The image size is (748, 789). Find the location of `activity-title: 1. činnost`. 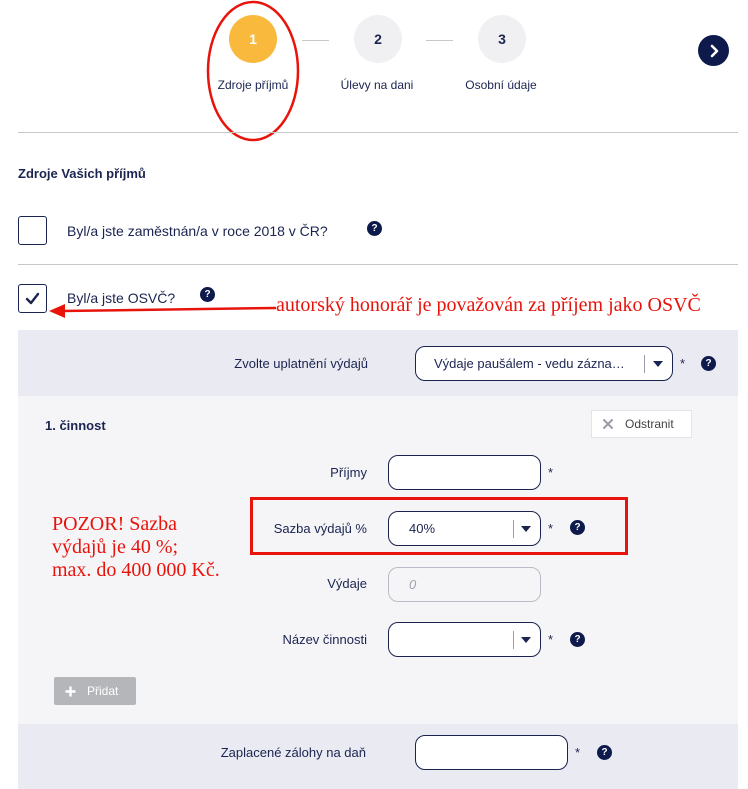

activity-title: 1. činnost is located at coordinates (75, 425).